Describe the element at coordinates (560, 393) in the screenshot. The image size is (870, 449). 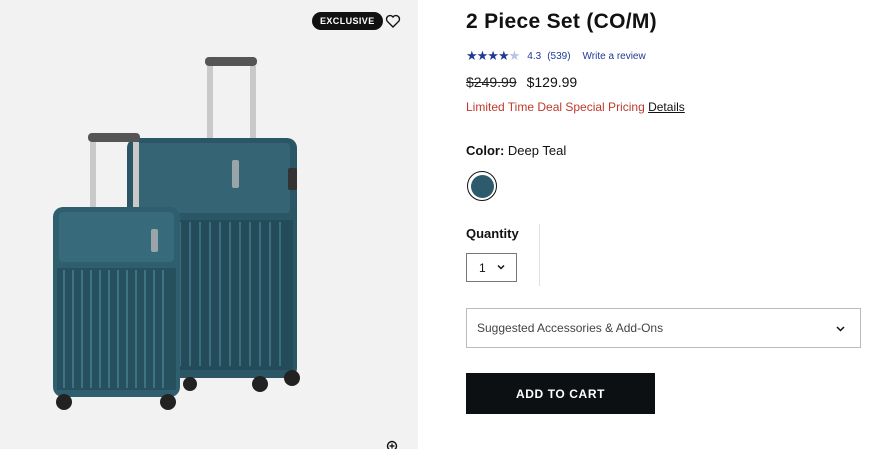
I see `add-to-cart-button: ADD TO CART` at that location.